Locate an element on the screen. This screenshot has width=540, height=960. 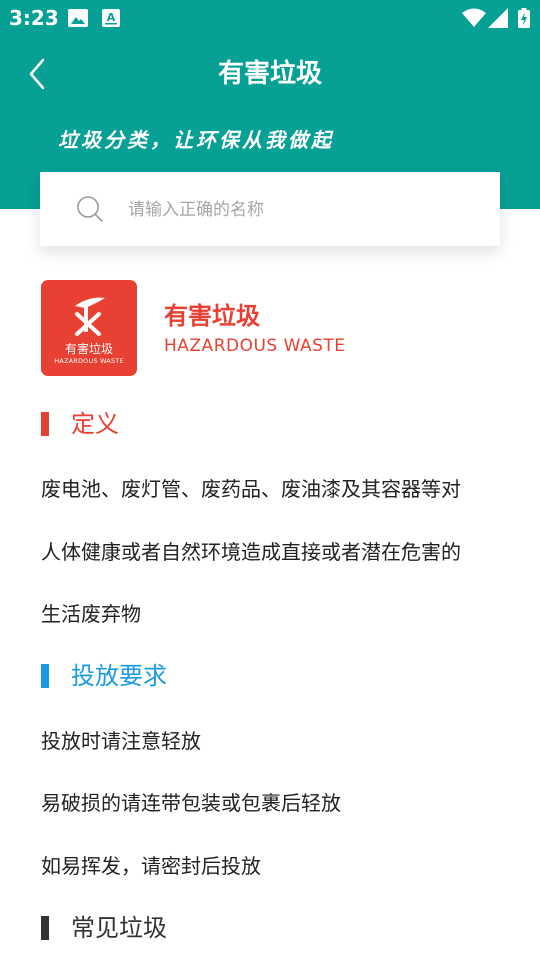
signal-icon is located at coordinates (498, 18).